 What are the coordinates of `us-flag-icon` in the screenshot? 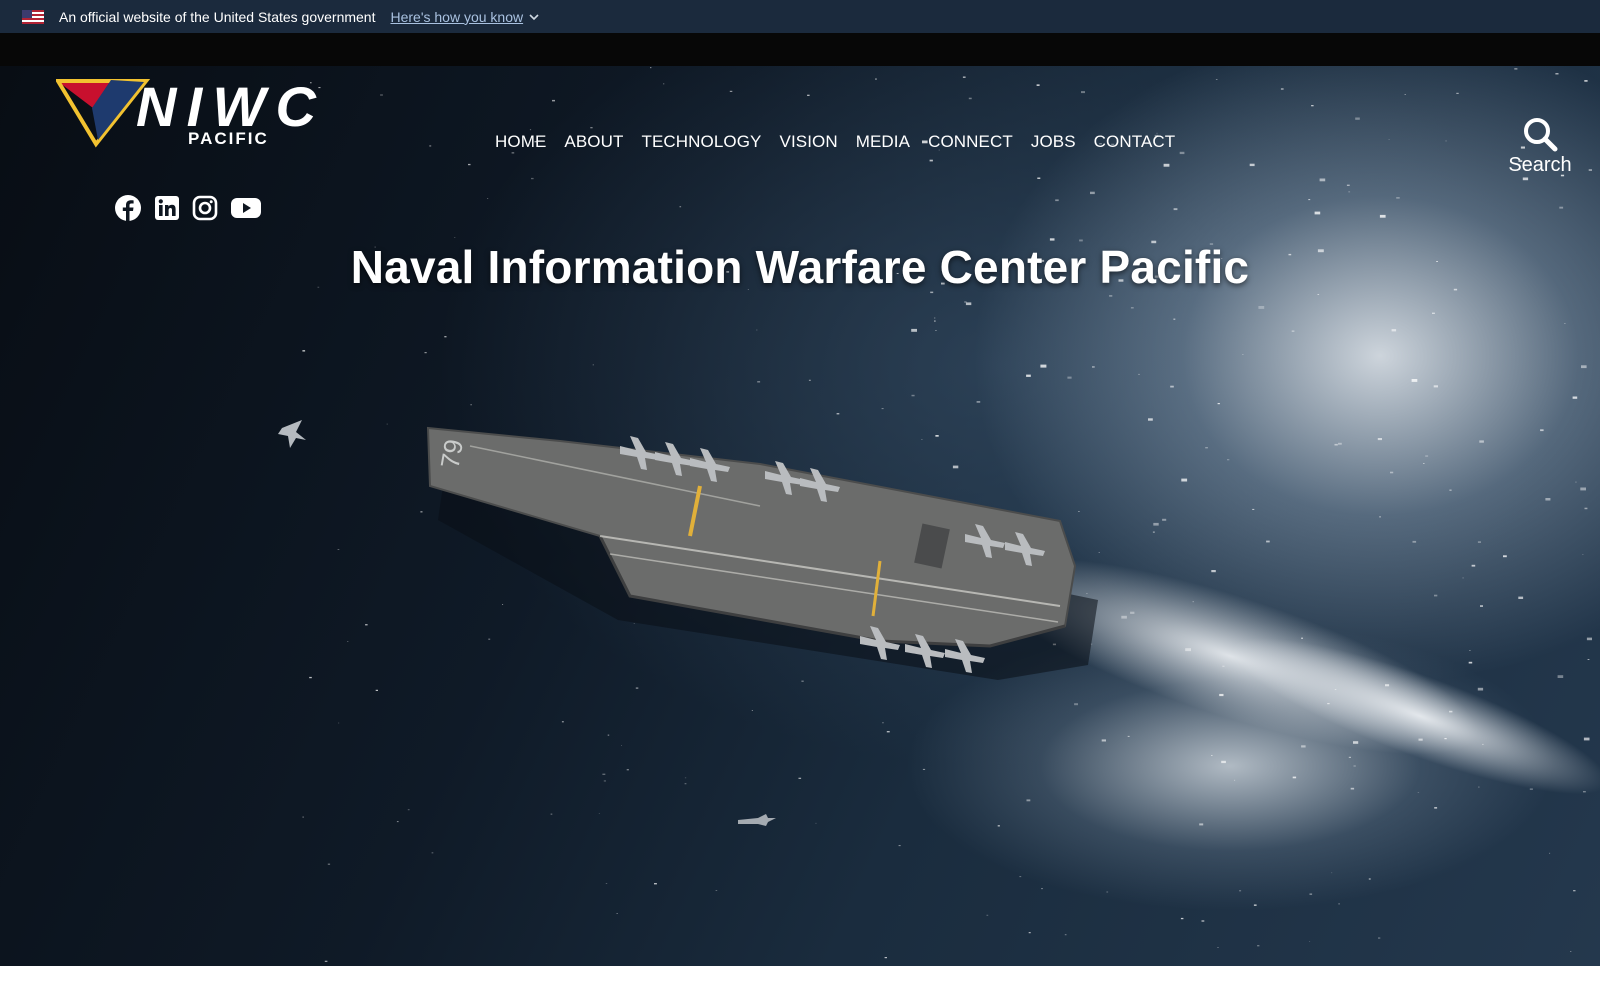 It's located at (33, 16).